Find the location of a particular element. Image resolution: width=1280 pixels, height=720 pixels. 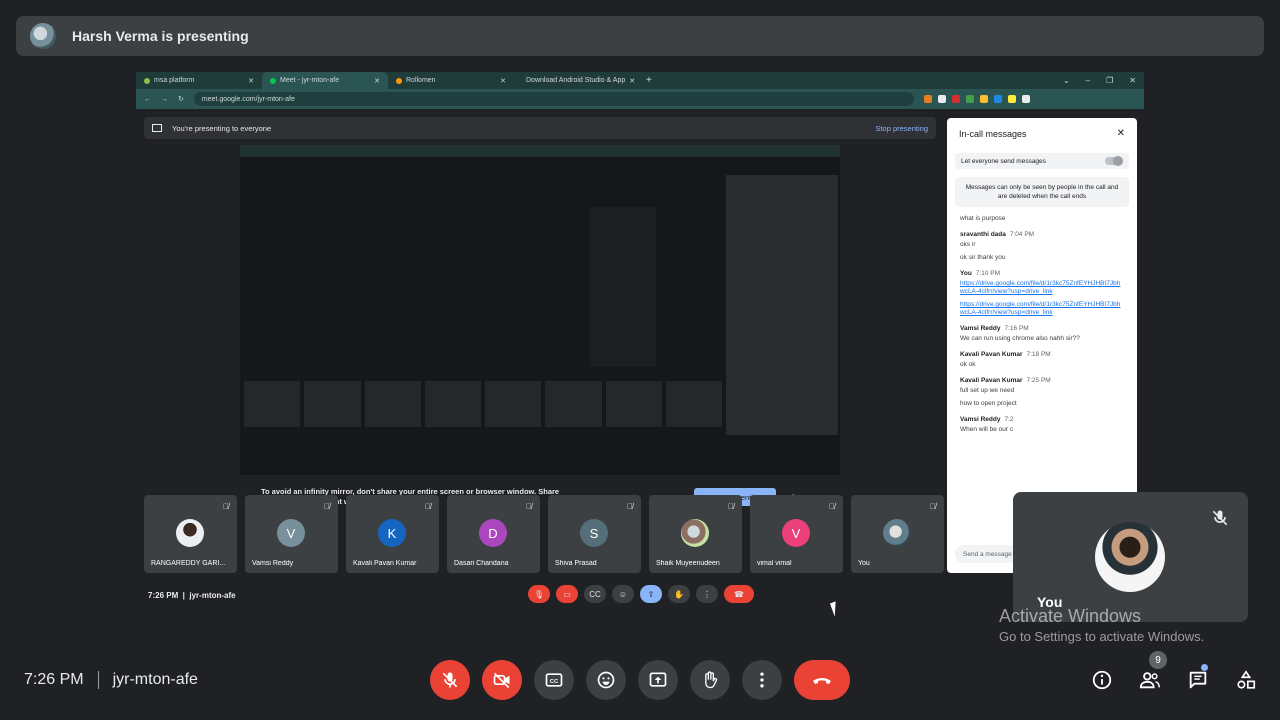

message-time: 7:16 PM is located at coordinates (1016, 328).